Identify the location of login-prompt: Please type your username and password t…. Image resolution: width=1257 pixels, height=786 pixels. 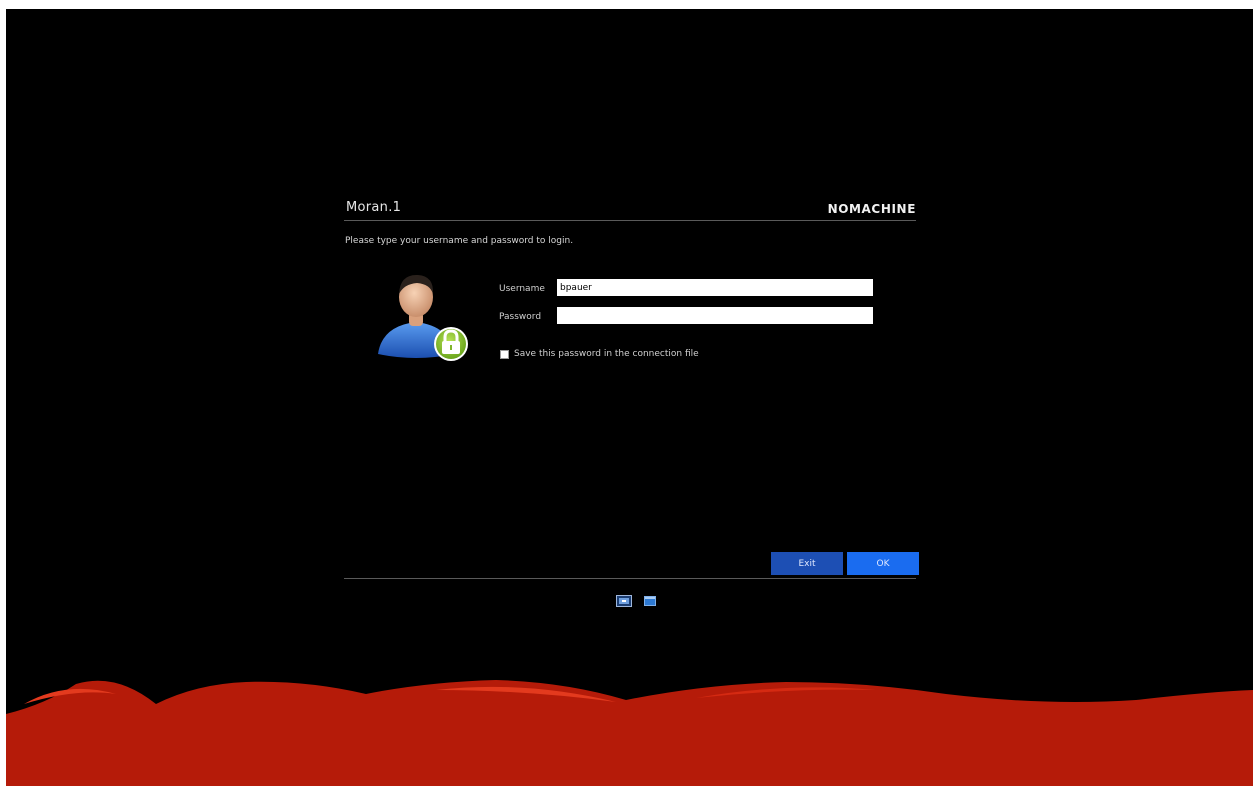
(459, 241).